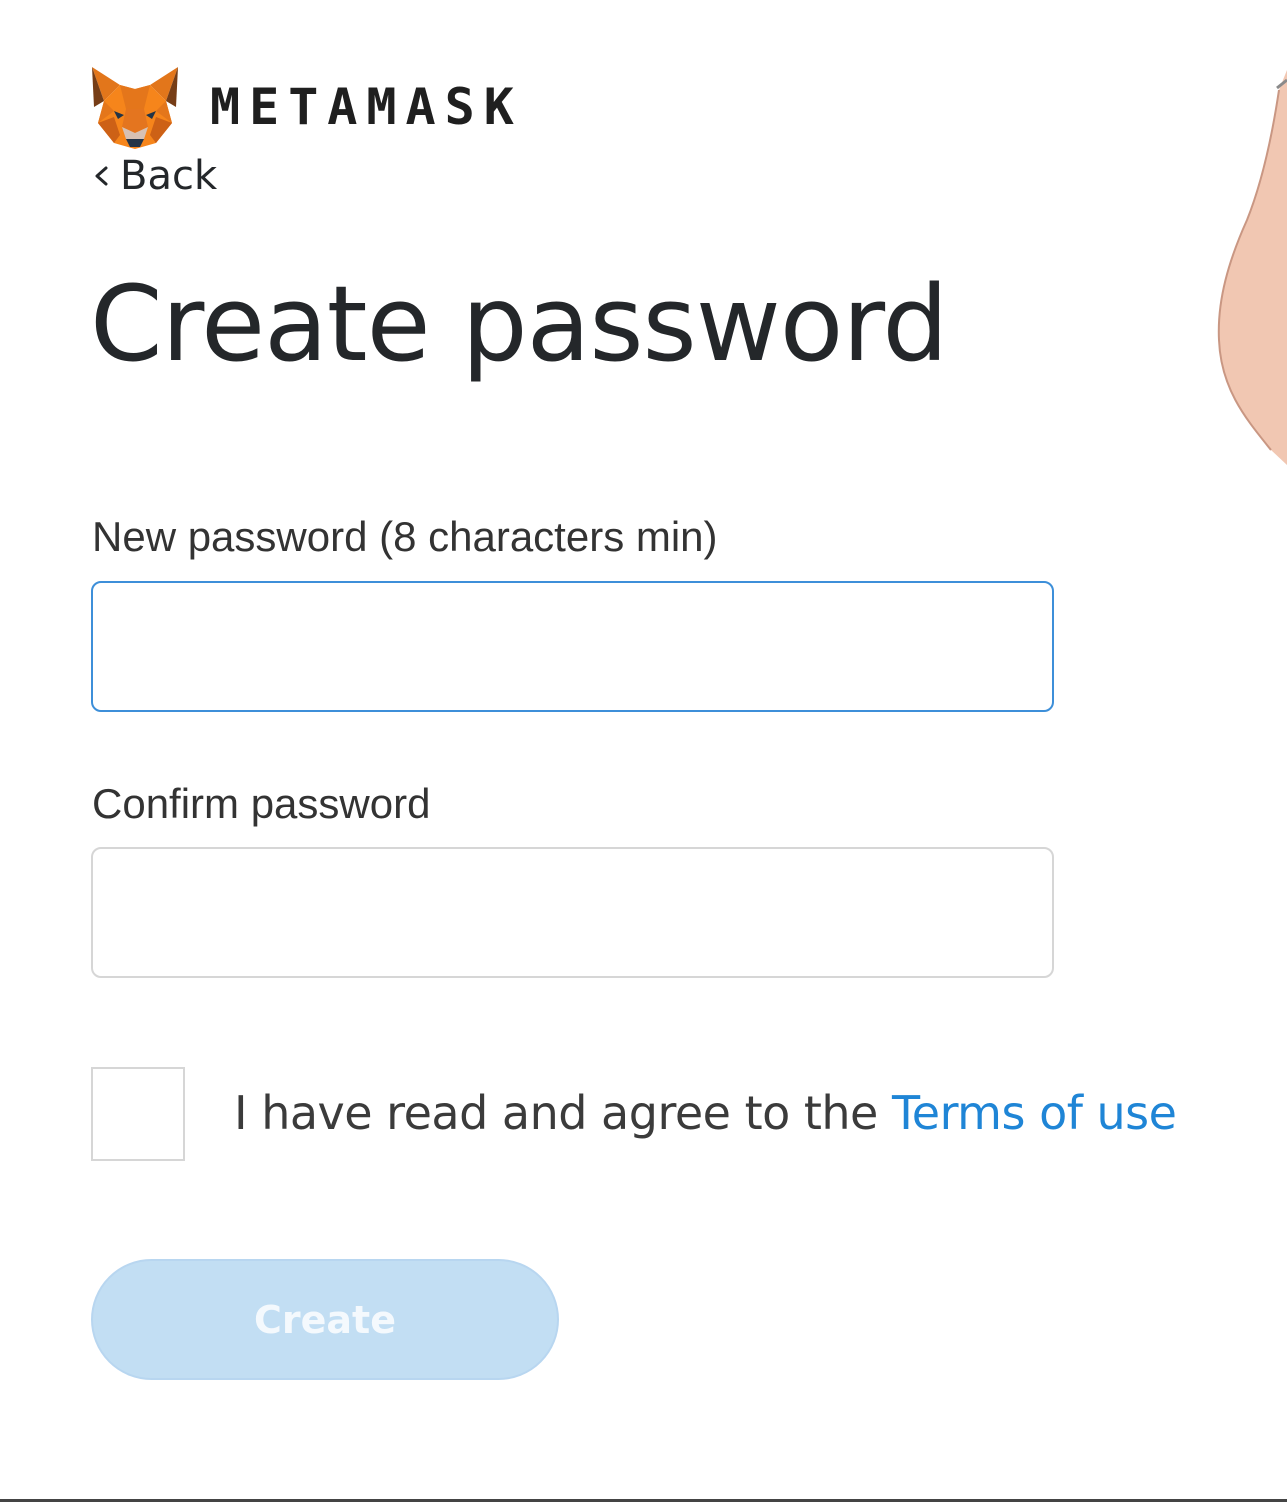 The height and width of the screenshot is (1502, 1287). Describe the element at coordinates (366, 107) in the screenshot. I see `brand-wordmark: METAMASK` at that location.